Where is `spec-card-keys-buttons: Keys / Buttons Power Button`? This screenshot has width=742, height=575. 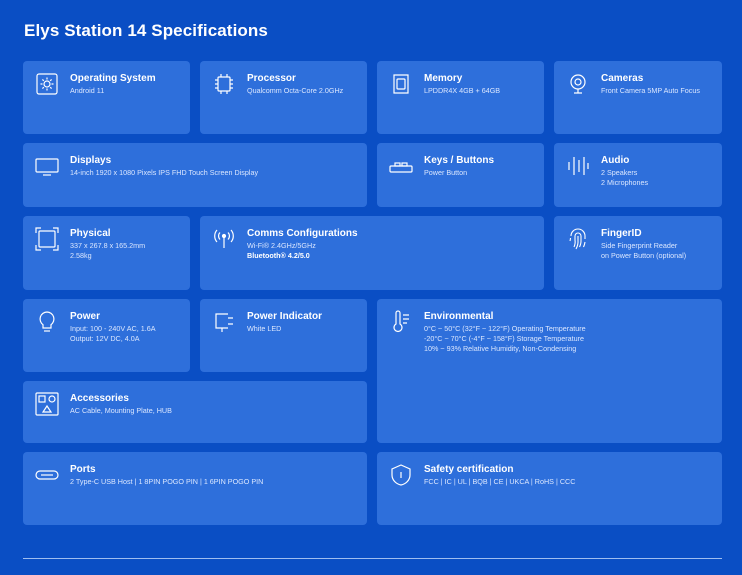
spec-card-keys-buttons: Keys / Buttons Power Button is located at coordinates (460, 175).